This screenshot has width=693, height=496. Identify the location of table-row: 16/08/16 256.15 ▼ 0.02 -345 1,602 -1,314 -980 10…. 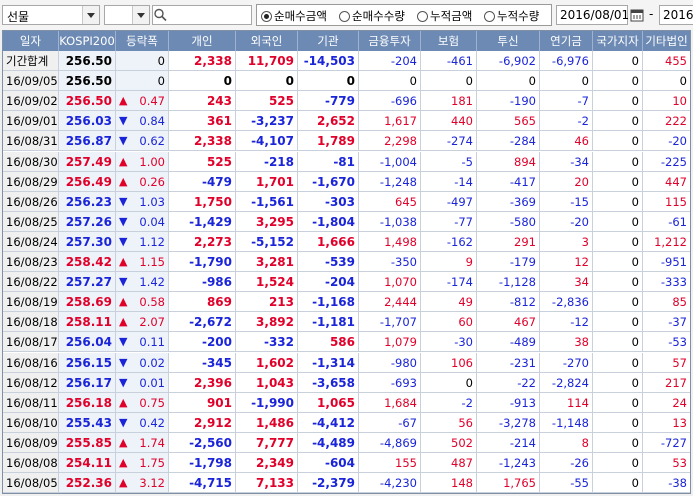
(346, 362).